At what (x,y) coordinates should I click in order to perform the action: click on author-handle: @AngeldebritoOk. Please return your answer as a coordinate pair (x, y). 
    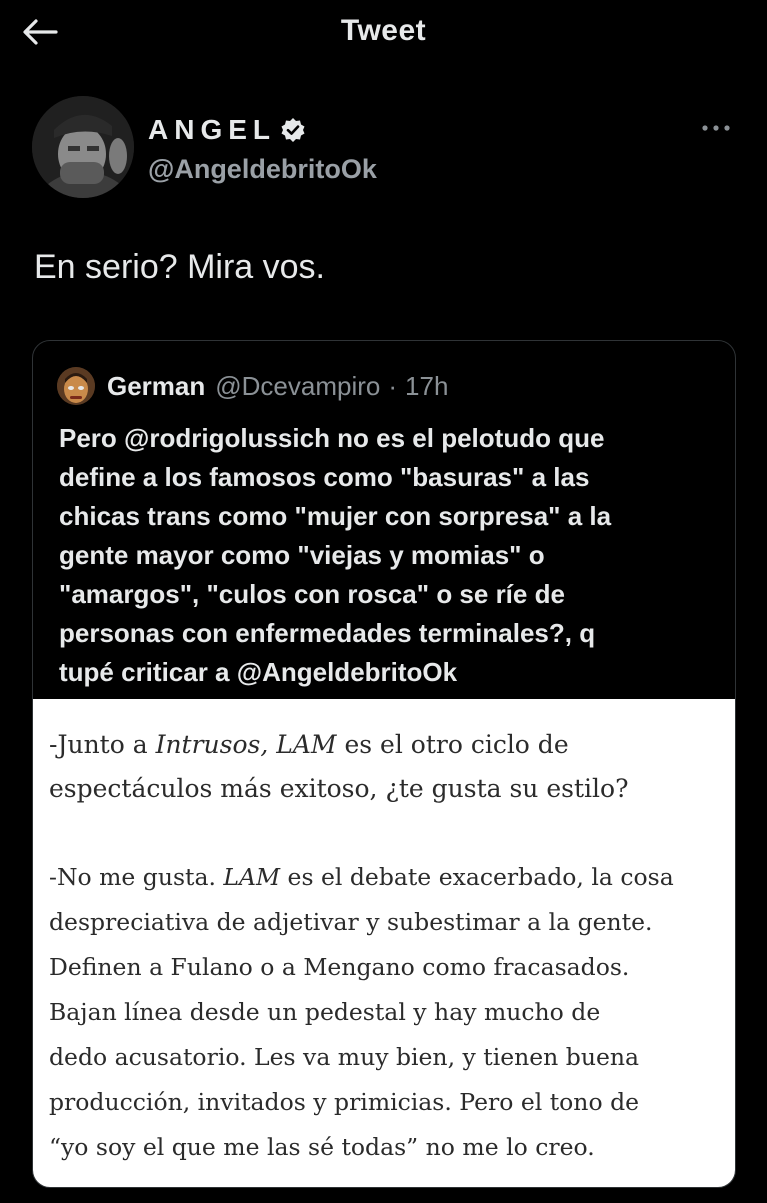
    Looking at the image, I should click on (262, 169).